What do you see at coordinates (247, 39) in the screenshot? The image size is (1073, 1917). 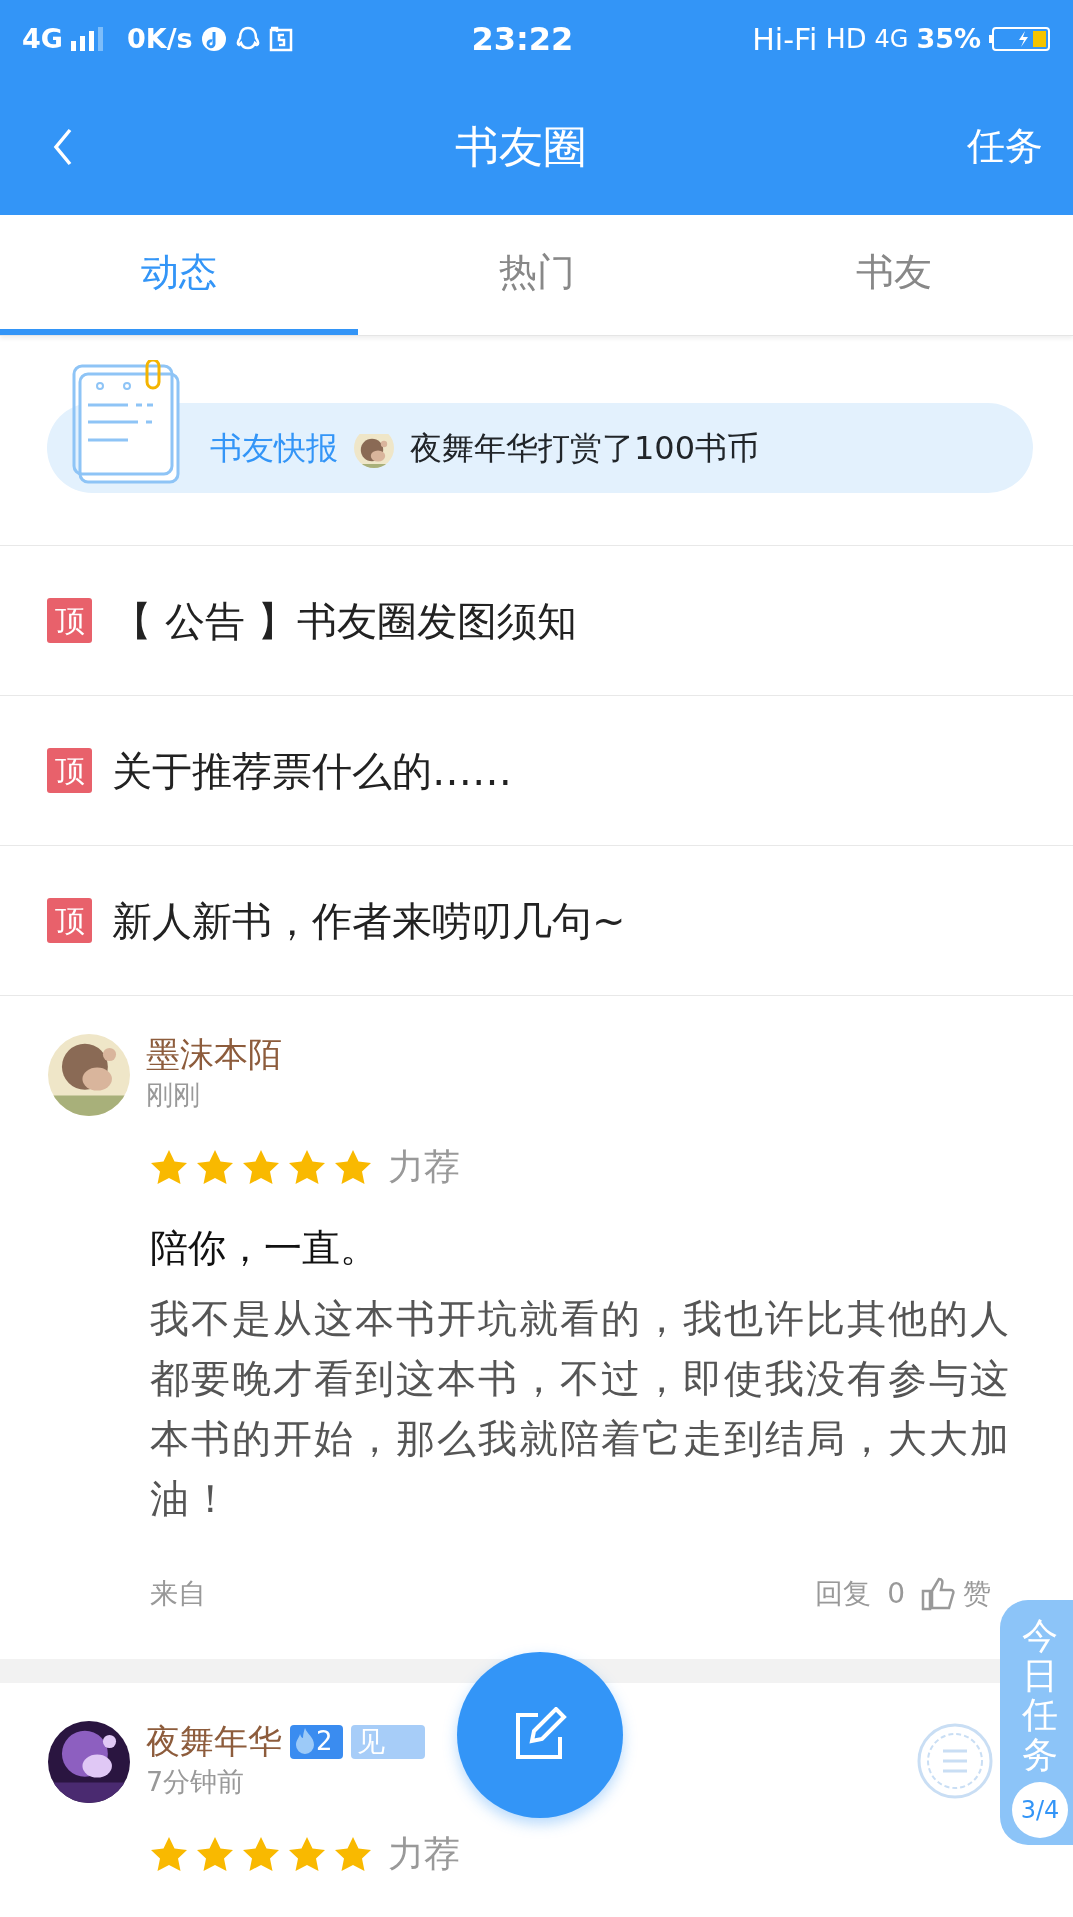 I see `penguin-icon` at bounding box center [247, 39].